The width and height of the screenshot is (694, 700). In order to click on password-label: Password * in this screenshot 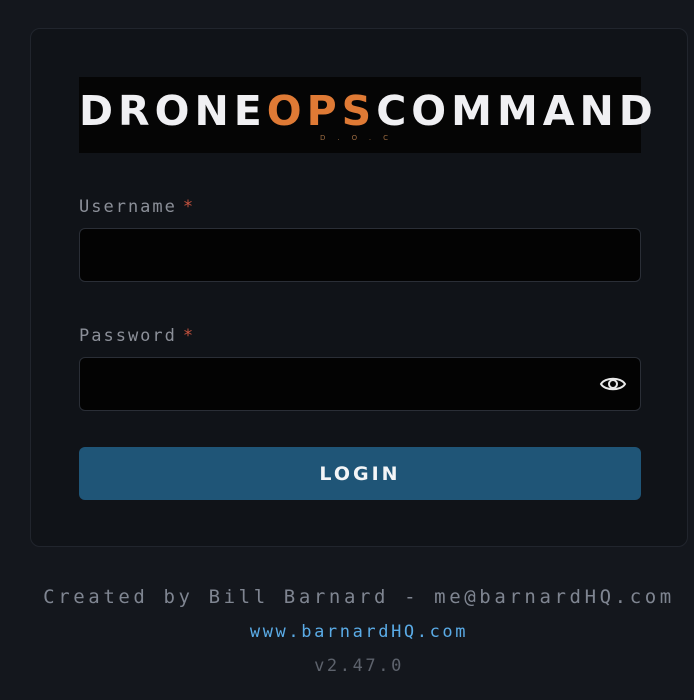, I will do `click(137, 336)`.